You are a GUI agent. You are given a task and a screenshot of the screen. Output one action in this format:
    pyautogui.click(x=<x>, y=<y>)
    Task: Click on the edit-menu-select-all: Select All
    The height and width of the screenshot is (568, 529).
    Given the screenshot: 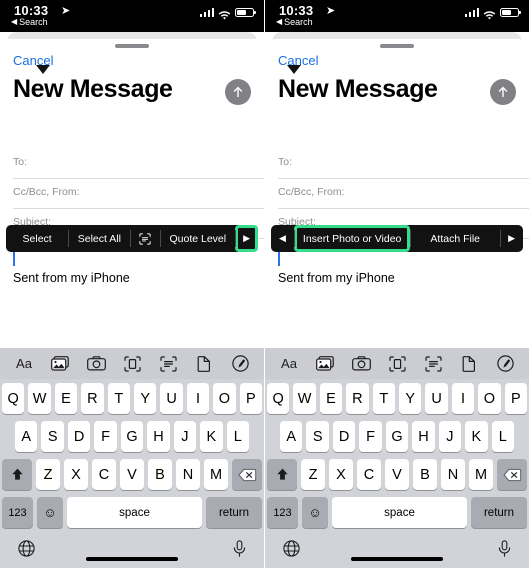 What is the action you would take?
    pyautogui.click(x=99, y=238)
    